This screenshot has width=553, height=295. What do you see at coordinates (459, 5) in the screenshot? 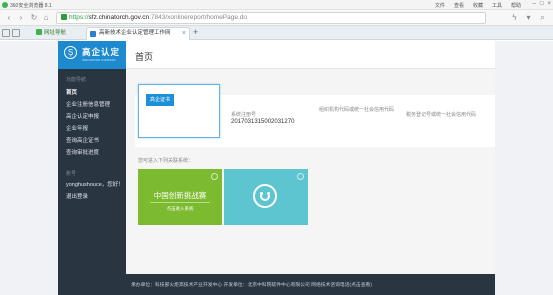
I see `menu-view: 查看` at bounding box center [459, 5].